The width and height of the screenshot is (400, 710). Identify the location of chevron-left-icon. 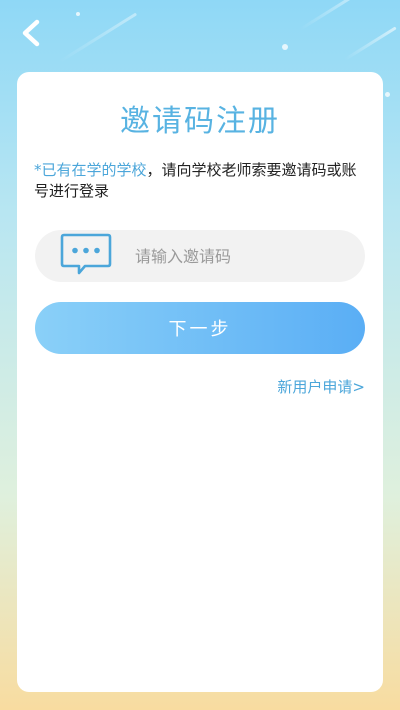
(31, 33).